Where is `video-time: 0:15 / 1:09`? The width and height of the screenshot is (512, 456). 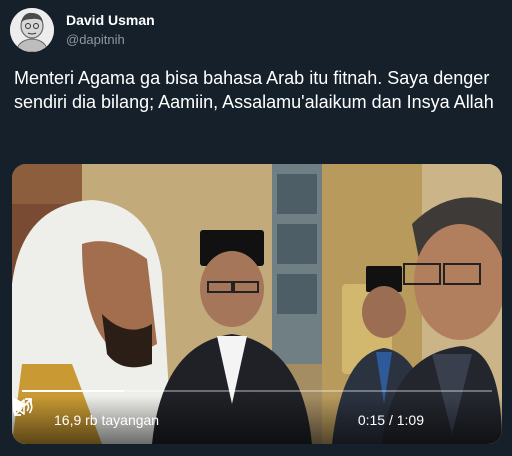 video-time: 0:15 / 1:09 is located at coordinates (390, 420).